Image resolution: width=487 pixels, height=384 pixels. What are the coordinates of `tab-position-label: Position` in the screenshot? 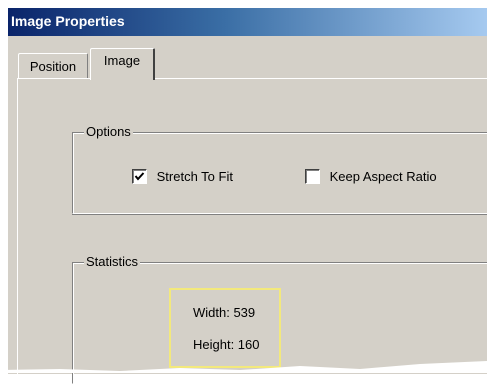 It's located at (53, 66).